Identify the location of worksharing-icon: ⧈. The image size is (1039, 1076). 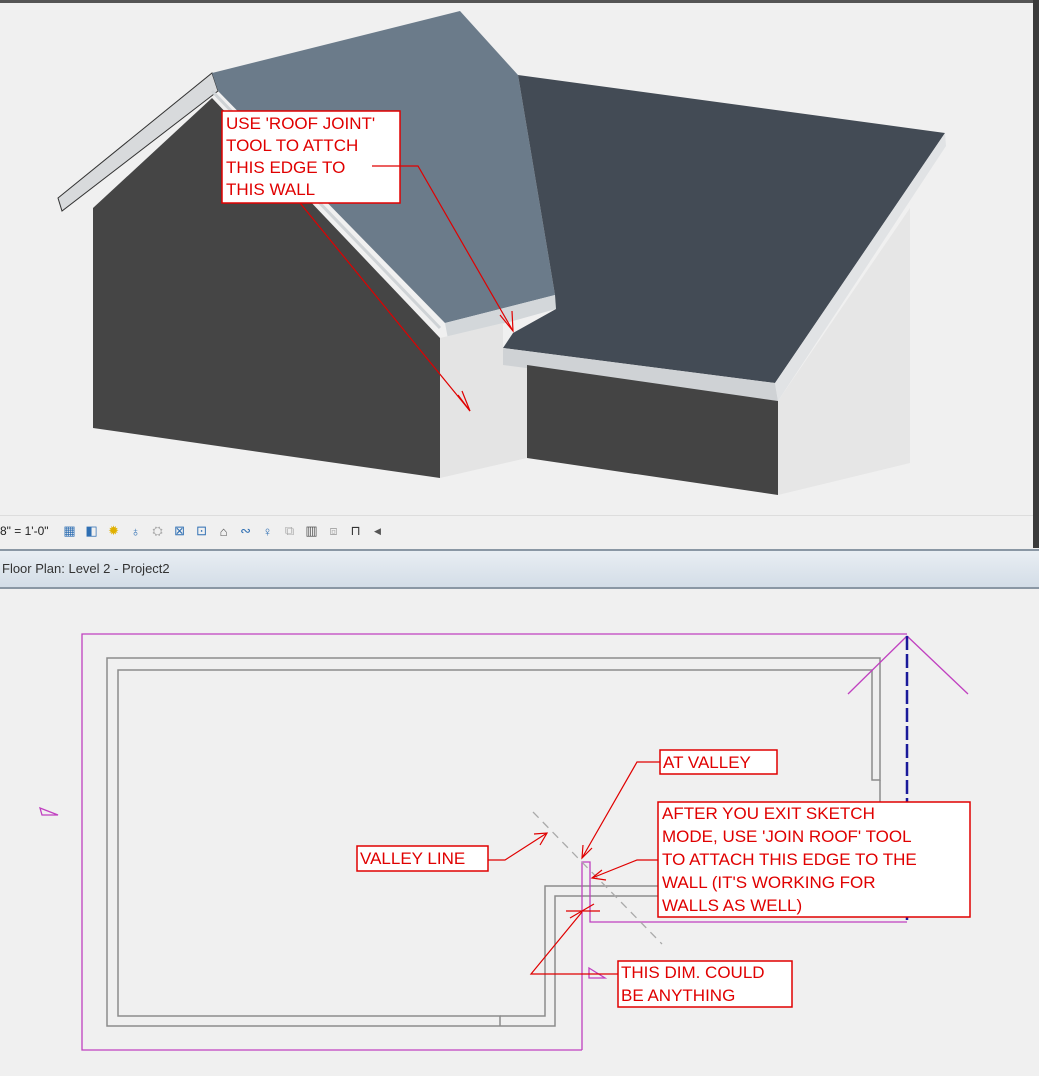
(334, 531).